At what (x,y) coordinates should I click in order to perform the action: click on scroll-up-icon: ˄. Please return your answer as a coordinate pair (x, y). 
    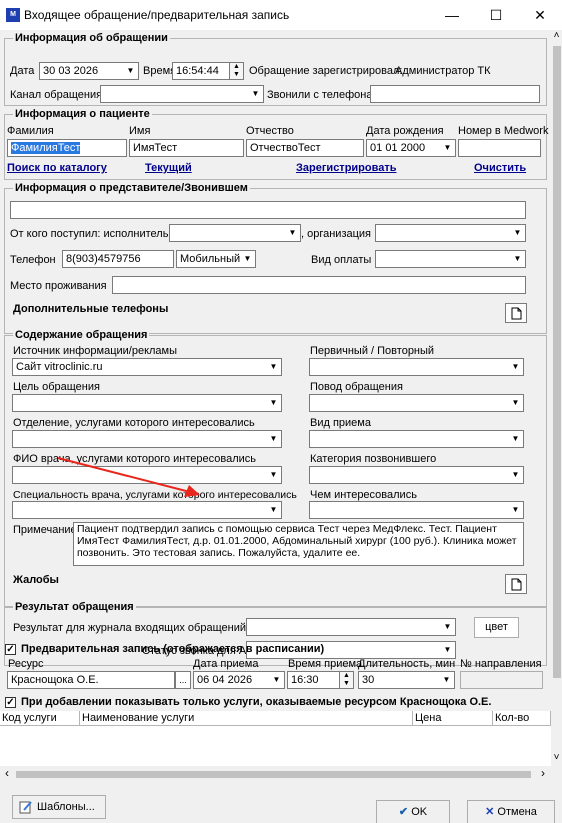
    Looking at the image, I should click on (556, 37).